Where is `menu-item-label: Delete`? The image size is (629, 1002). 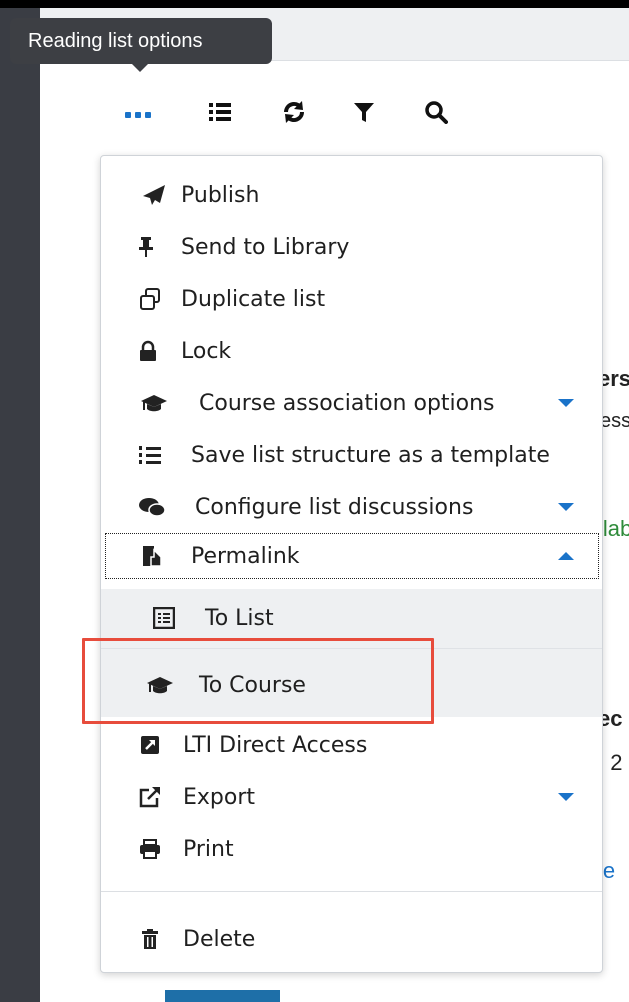 menu-item-label: Delete is located at coordinates (219, 939).